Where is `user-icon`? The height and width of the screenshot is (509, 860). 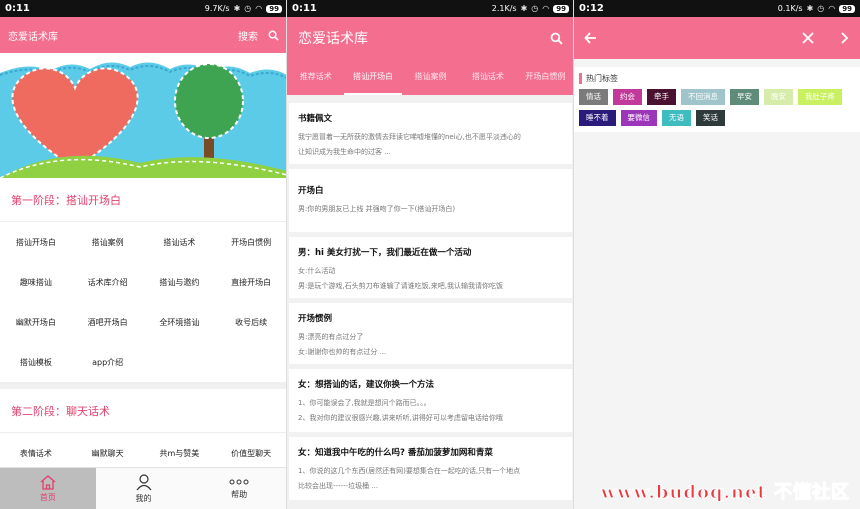
user-icon is located at coordinates (143, 482).